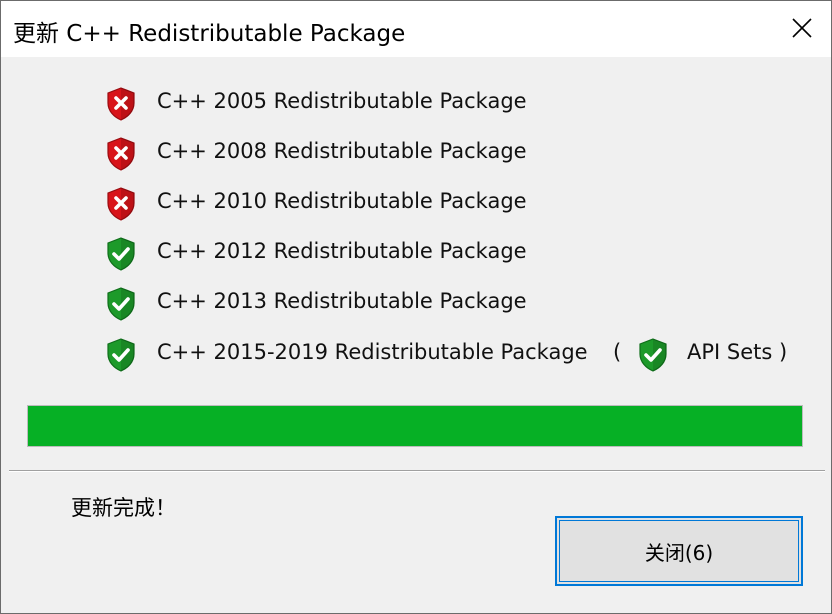 The width and height of the screenshot is (832, 614). What do you see at coordinates (342, 151) in the screenshot?
I see `package-label: C++ 2008 Redistributable Package` at bounding box center [342, 151].